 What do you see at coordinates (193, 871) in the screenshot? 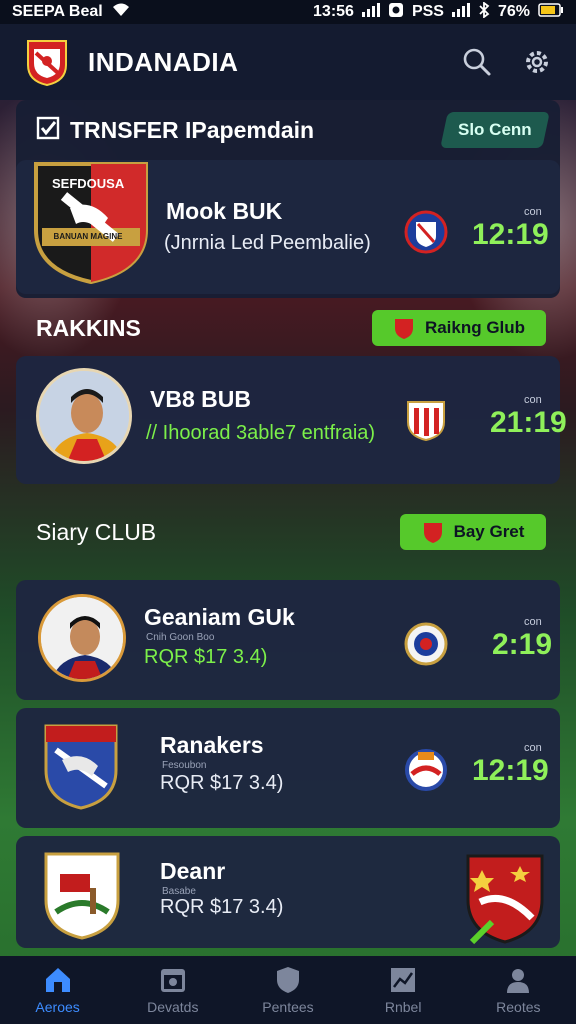
I see `row-name: Deanr` at bounding box center [193, 871].